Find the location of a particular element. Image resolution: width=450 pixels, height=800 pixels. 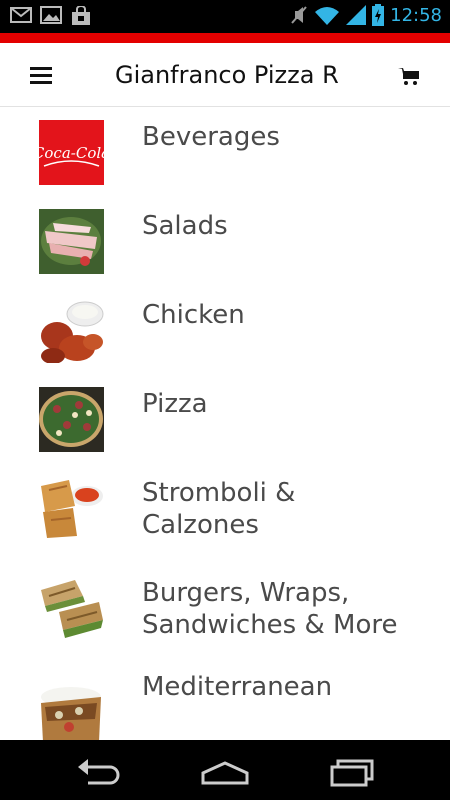

shopping-cart-icon is located at coordinates (408, 76).